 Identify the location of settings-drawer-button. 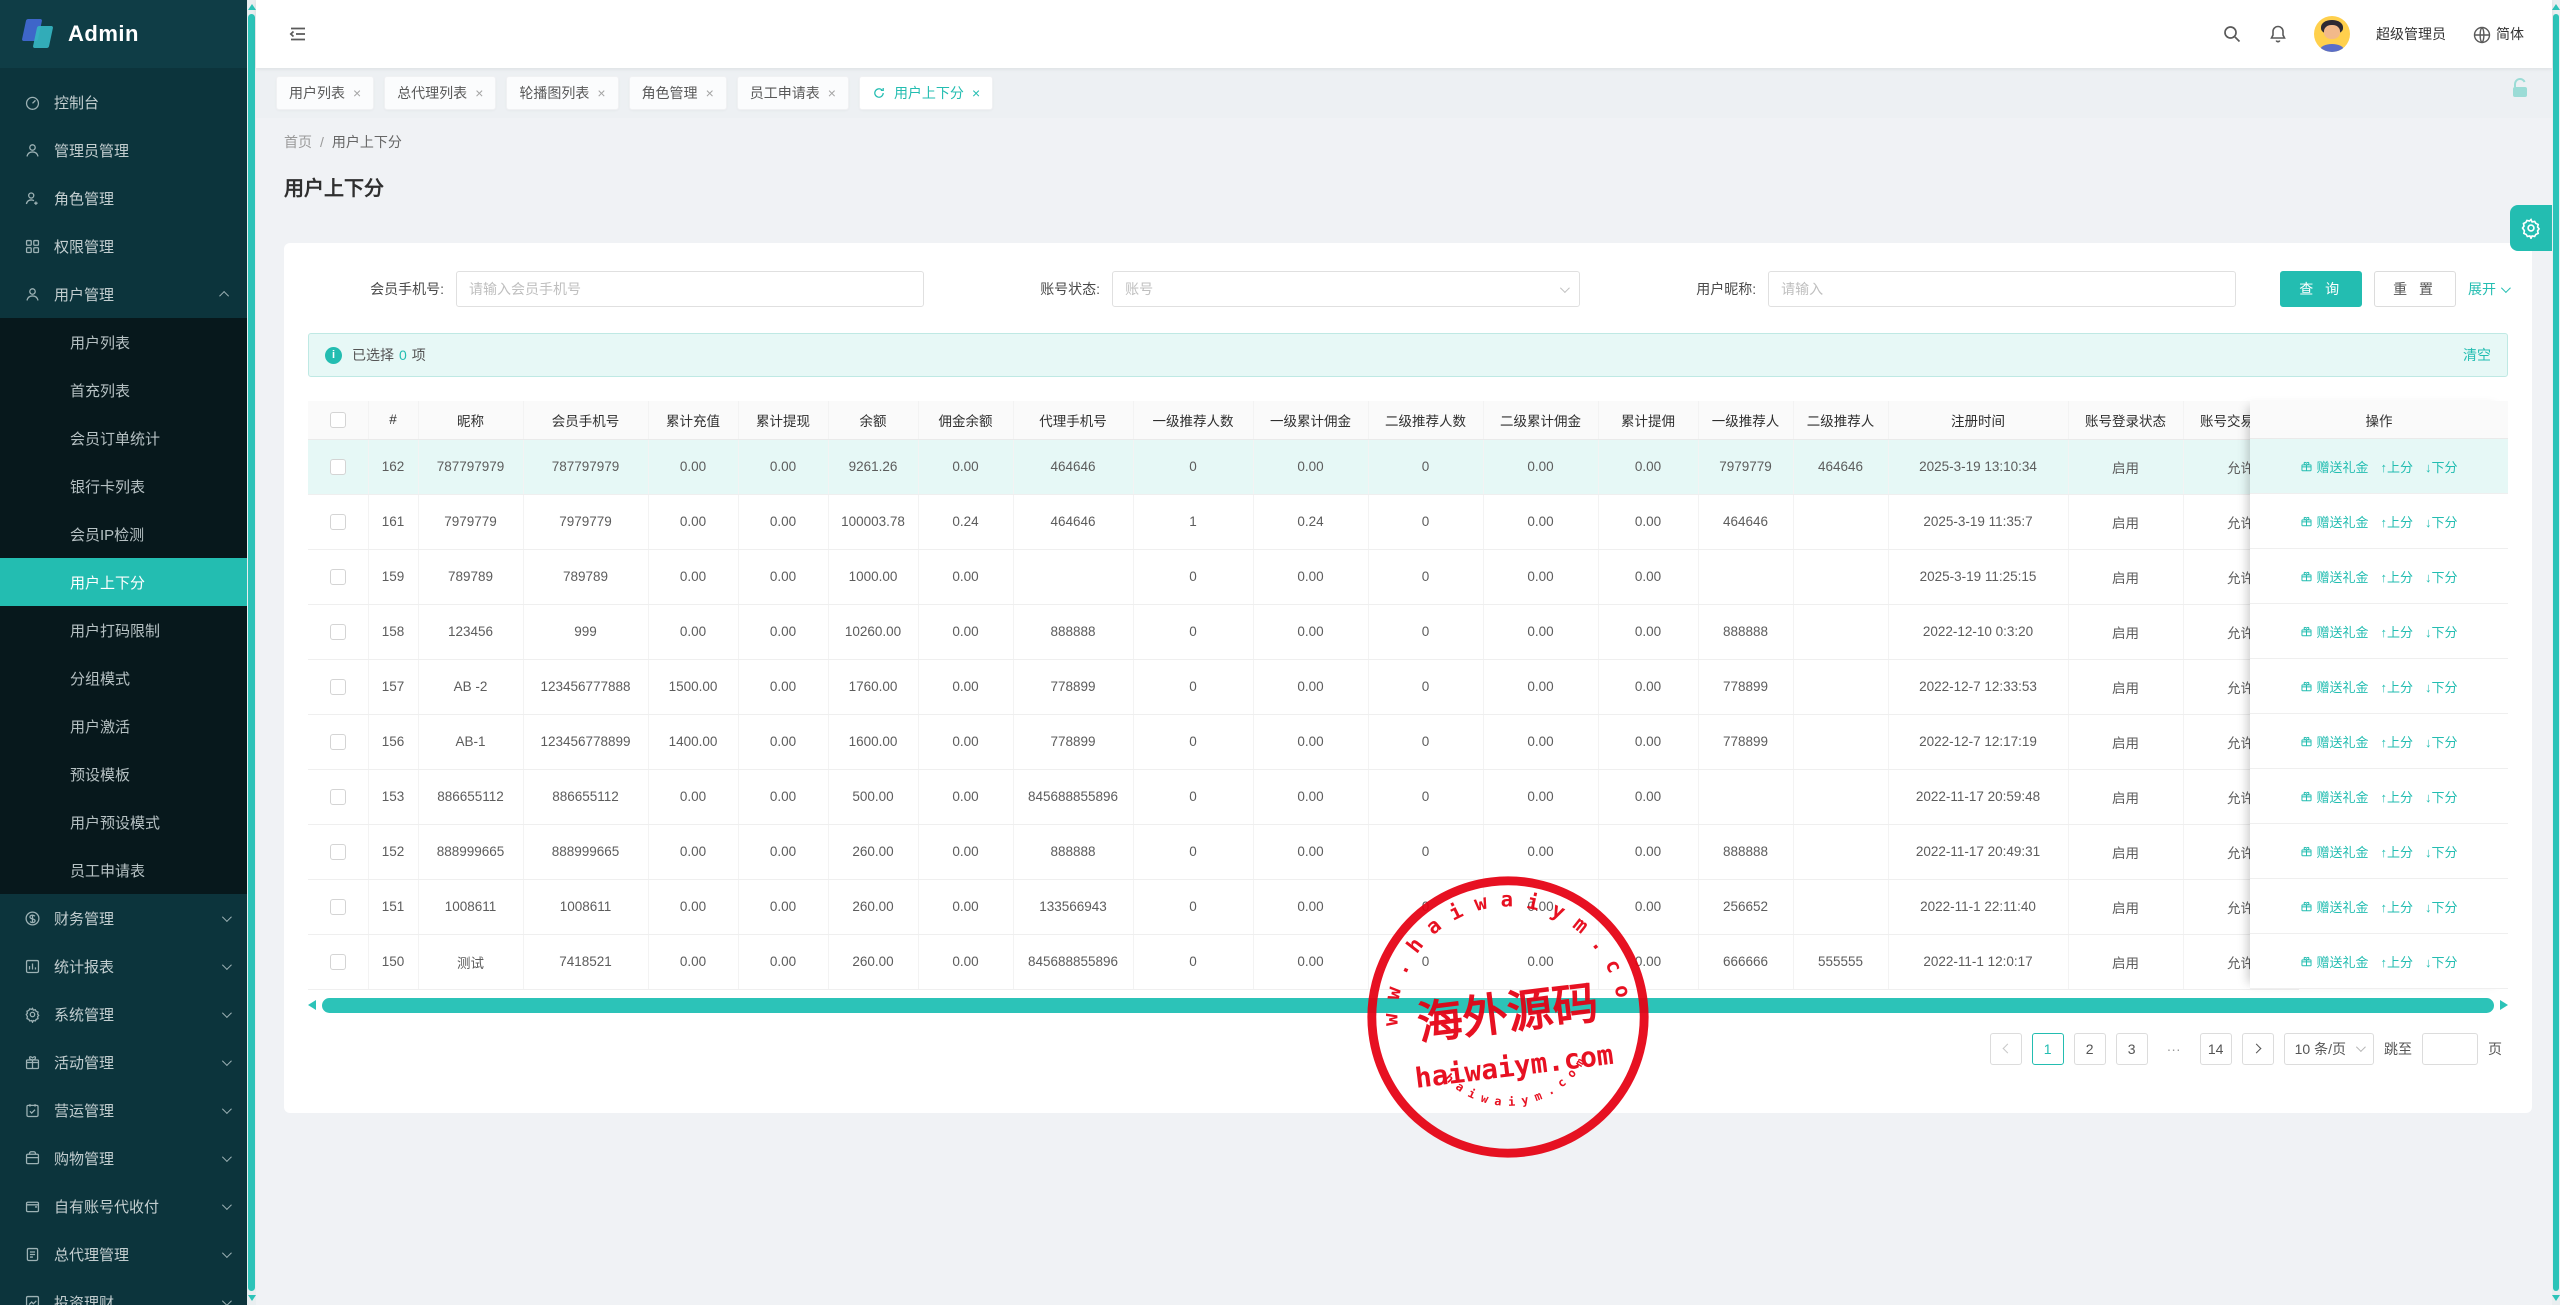
(2531, 228).